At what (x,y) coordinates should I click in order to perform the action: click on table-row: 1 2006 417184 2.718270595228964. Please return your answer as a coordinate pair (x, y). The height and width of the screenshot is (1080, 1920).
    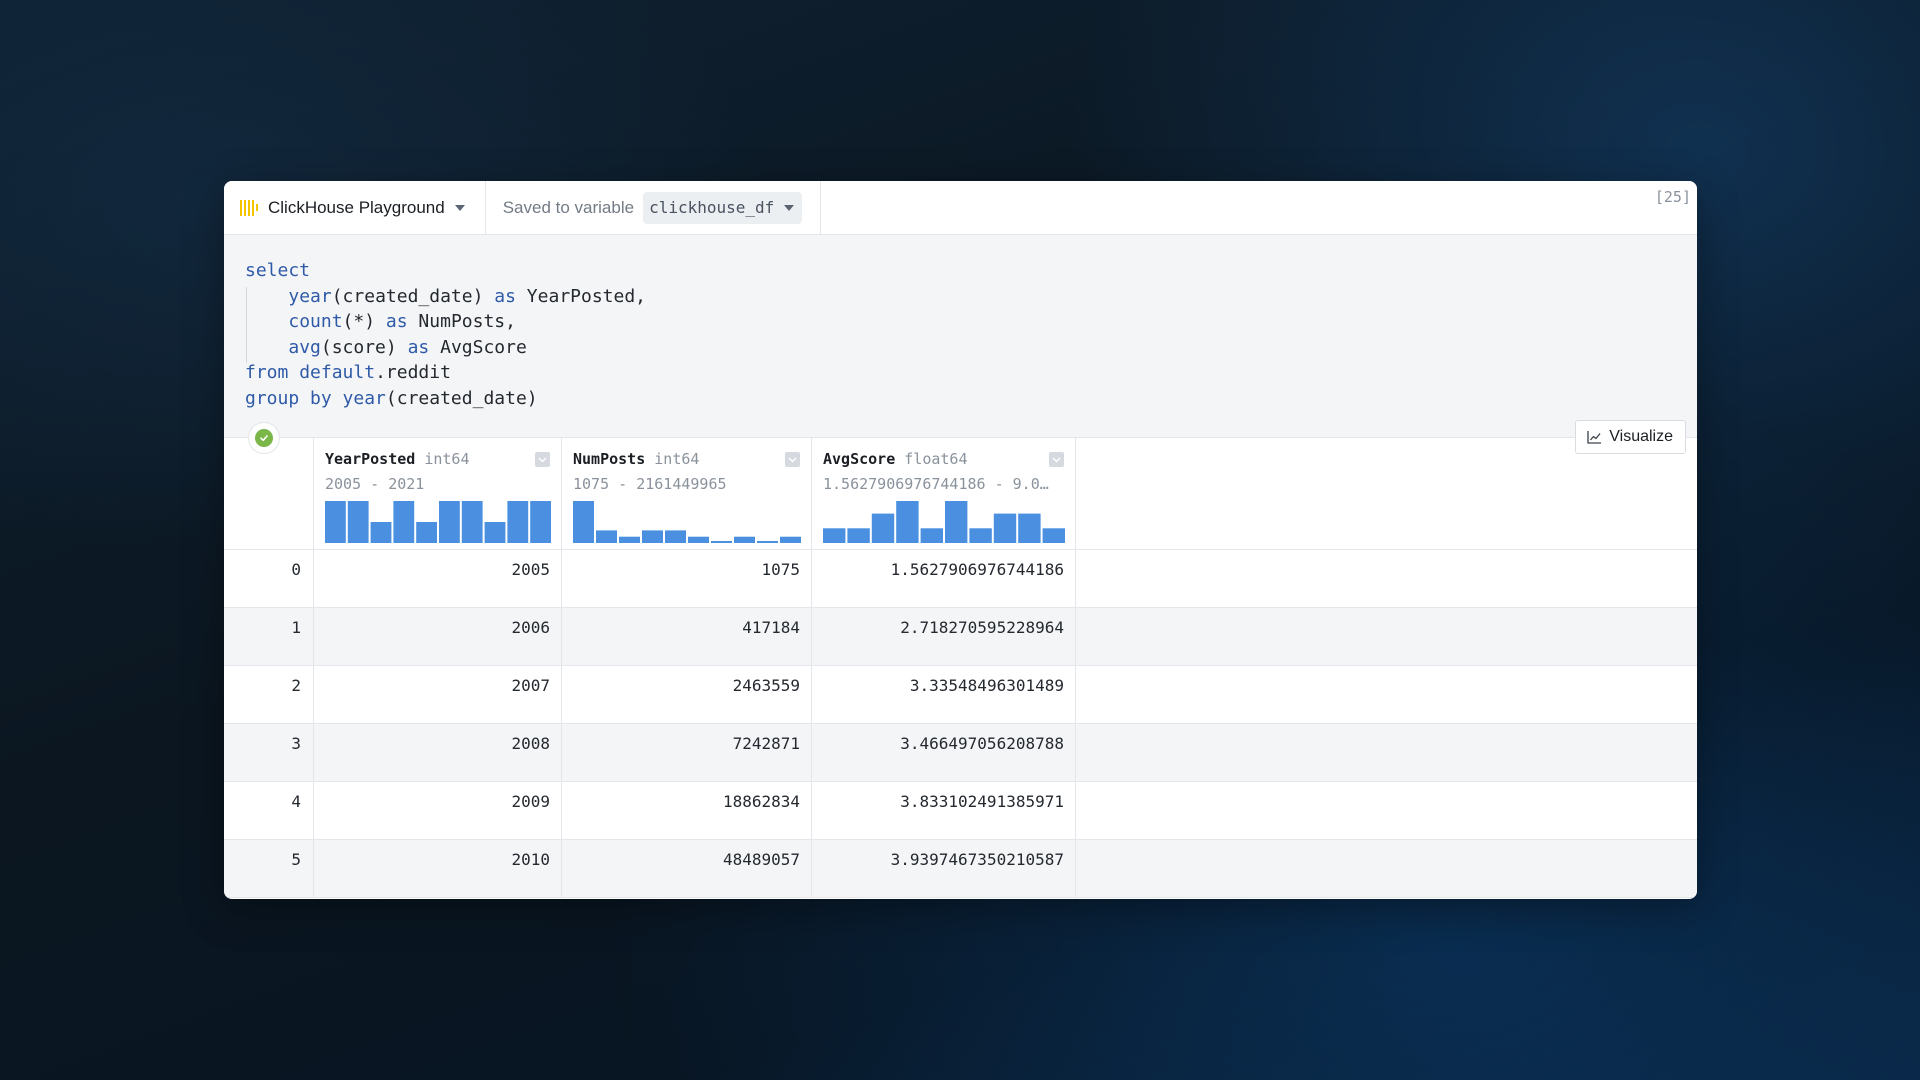
    Looking at the image, I should click on (960, 637).